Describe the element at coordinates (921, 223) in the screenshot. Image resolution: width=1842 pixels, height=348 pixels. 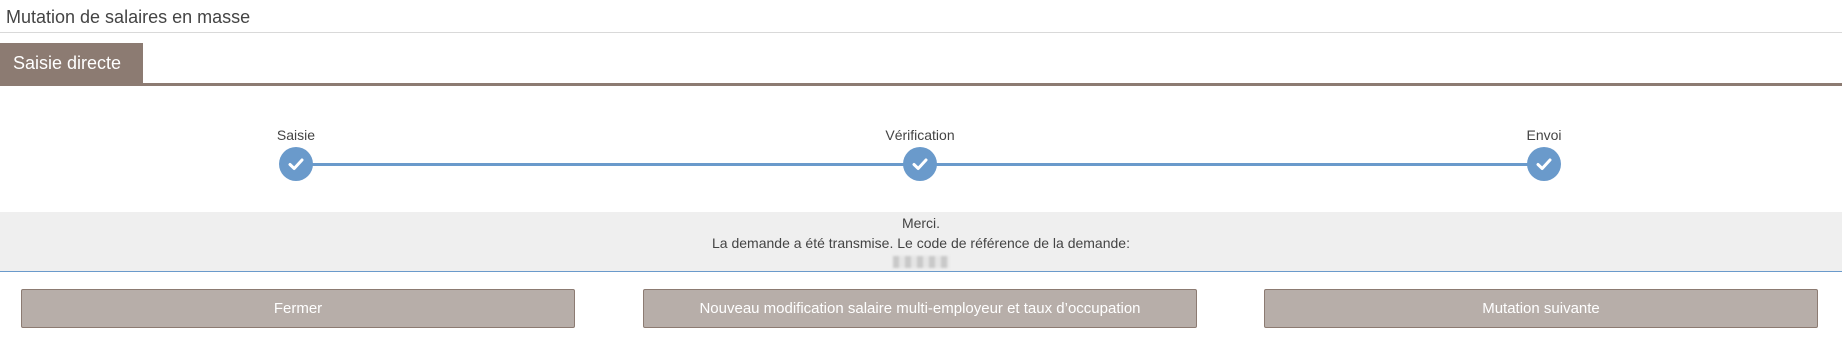
I see `thank-you-text: Merci.` at that location.